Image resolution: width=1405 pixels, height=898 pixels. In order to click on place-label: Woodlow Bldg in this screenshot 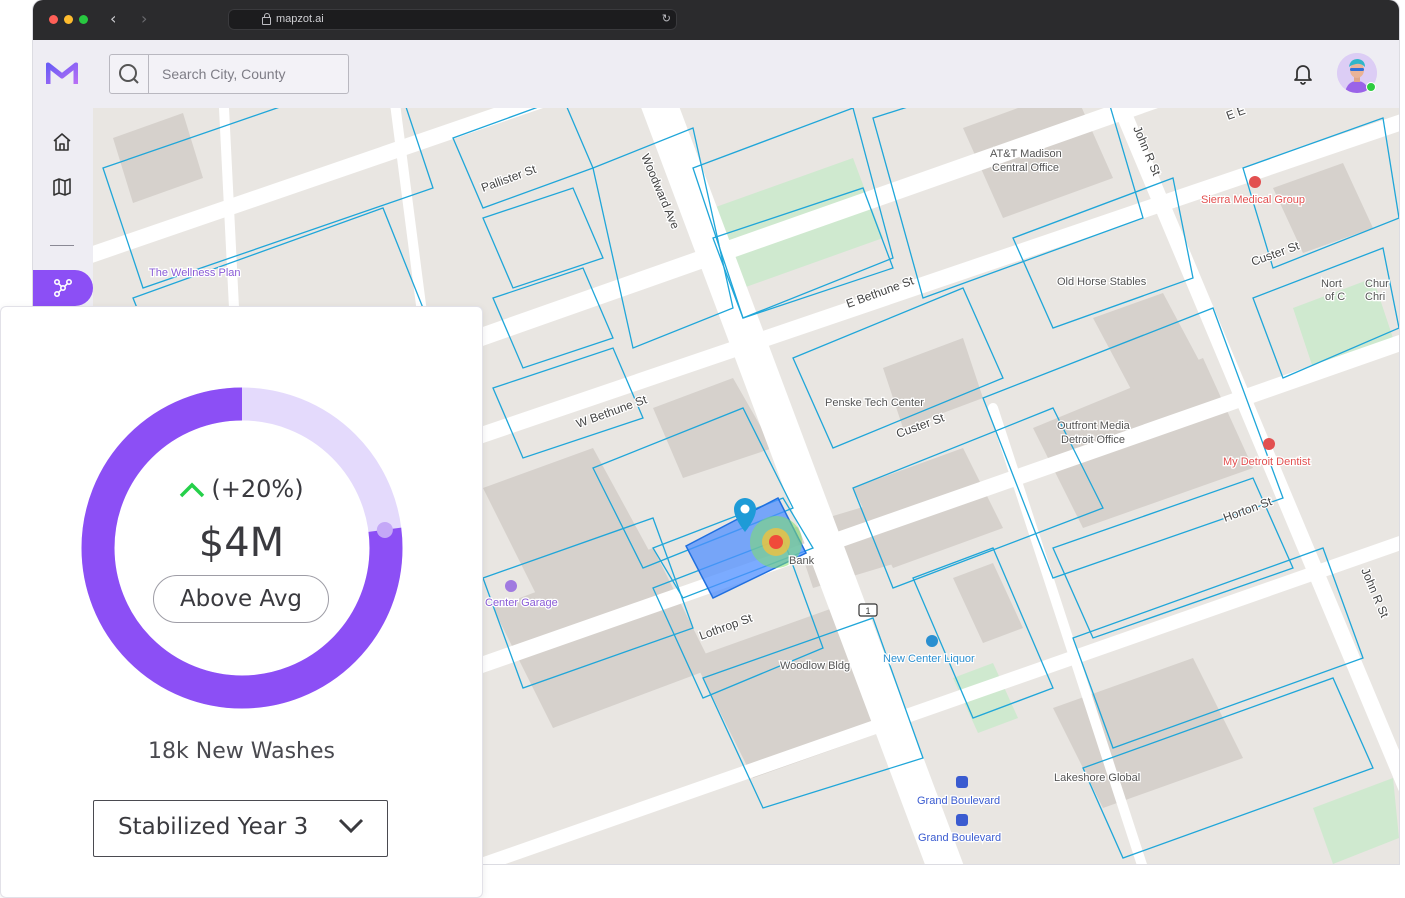, I will do `click(815, 666)`.